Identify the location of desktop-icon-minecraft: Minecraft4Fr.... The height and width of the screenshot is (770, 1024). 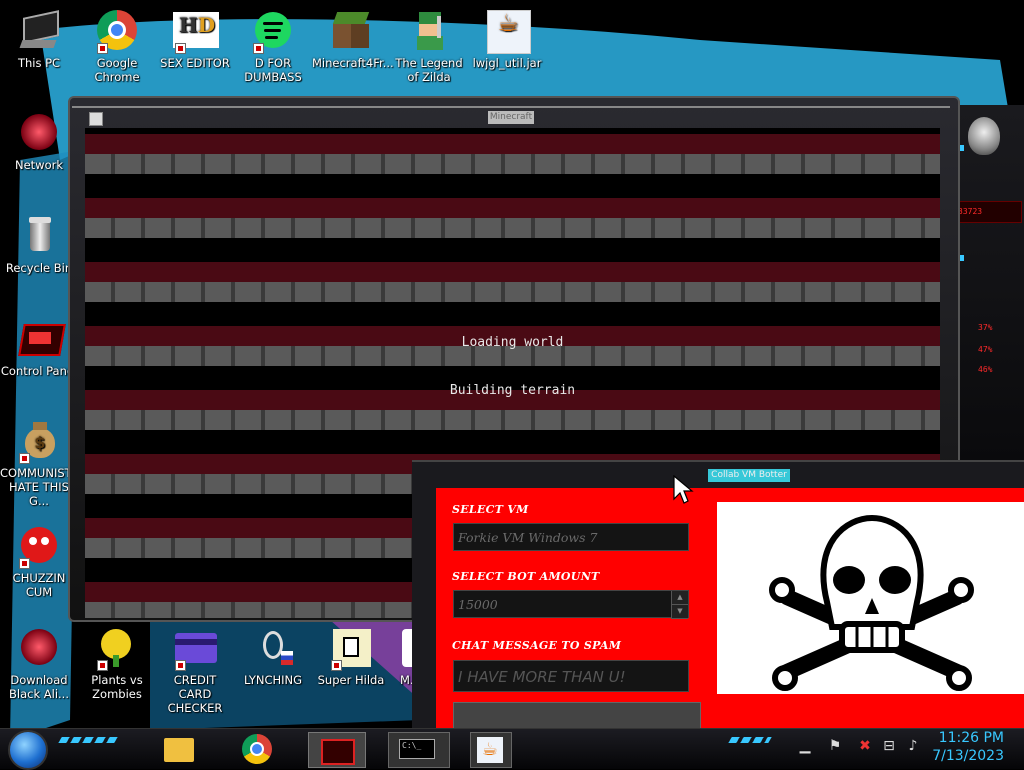
(353, 40).